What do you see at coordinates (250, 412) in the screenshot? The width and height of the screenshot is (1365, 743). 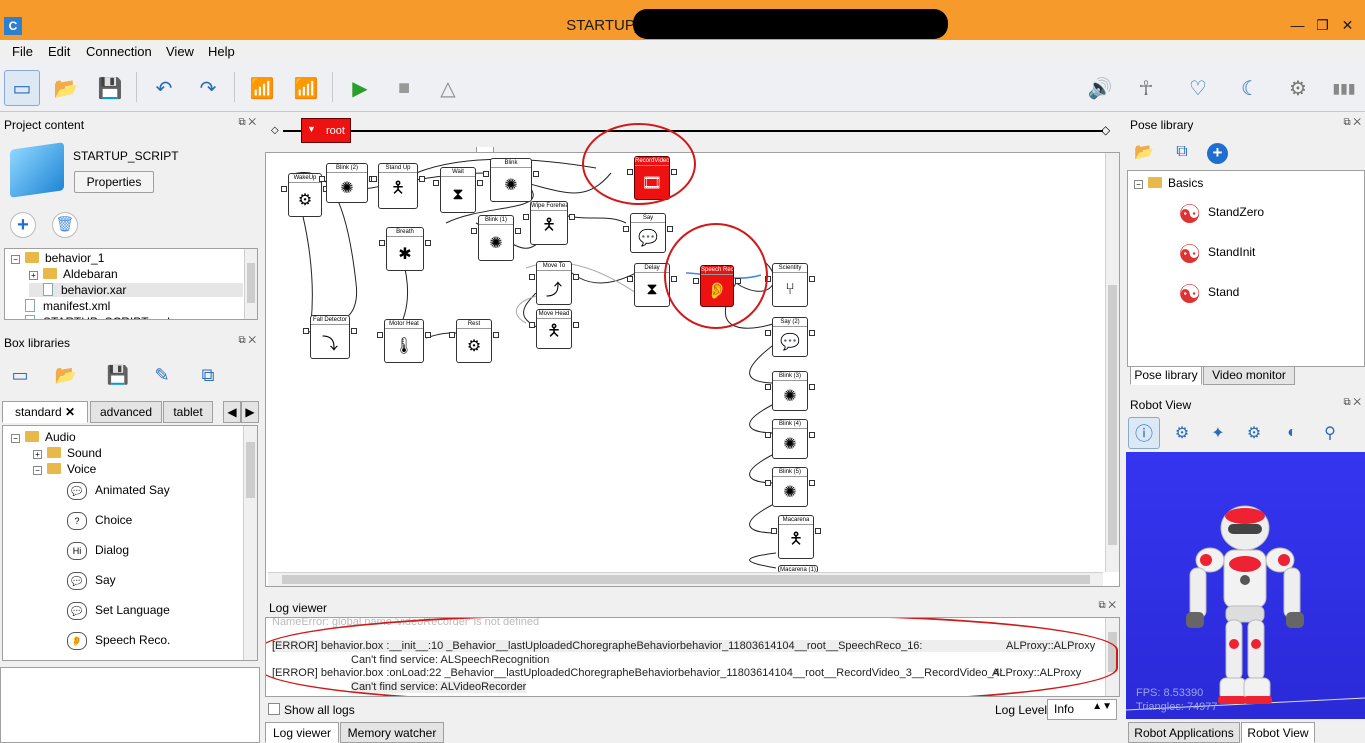 I see `tab-scroll-right: ▶` at bounding box center [250, 412].